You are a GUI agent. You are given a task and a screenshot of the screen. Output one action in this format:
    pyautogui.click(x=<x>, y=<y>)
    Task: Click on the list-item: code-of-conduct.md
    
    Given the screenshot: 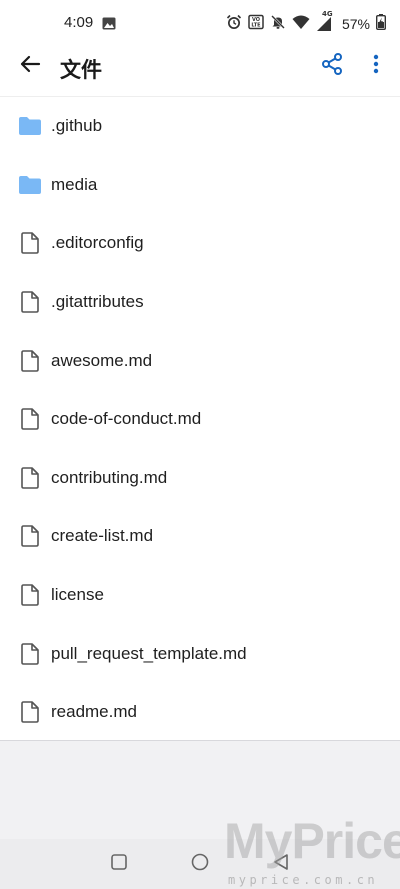 What is the action you would take?
    pyautogui.click(x=200, y=419)
    